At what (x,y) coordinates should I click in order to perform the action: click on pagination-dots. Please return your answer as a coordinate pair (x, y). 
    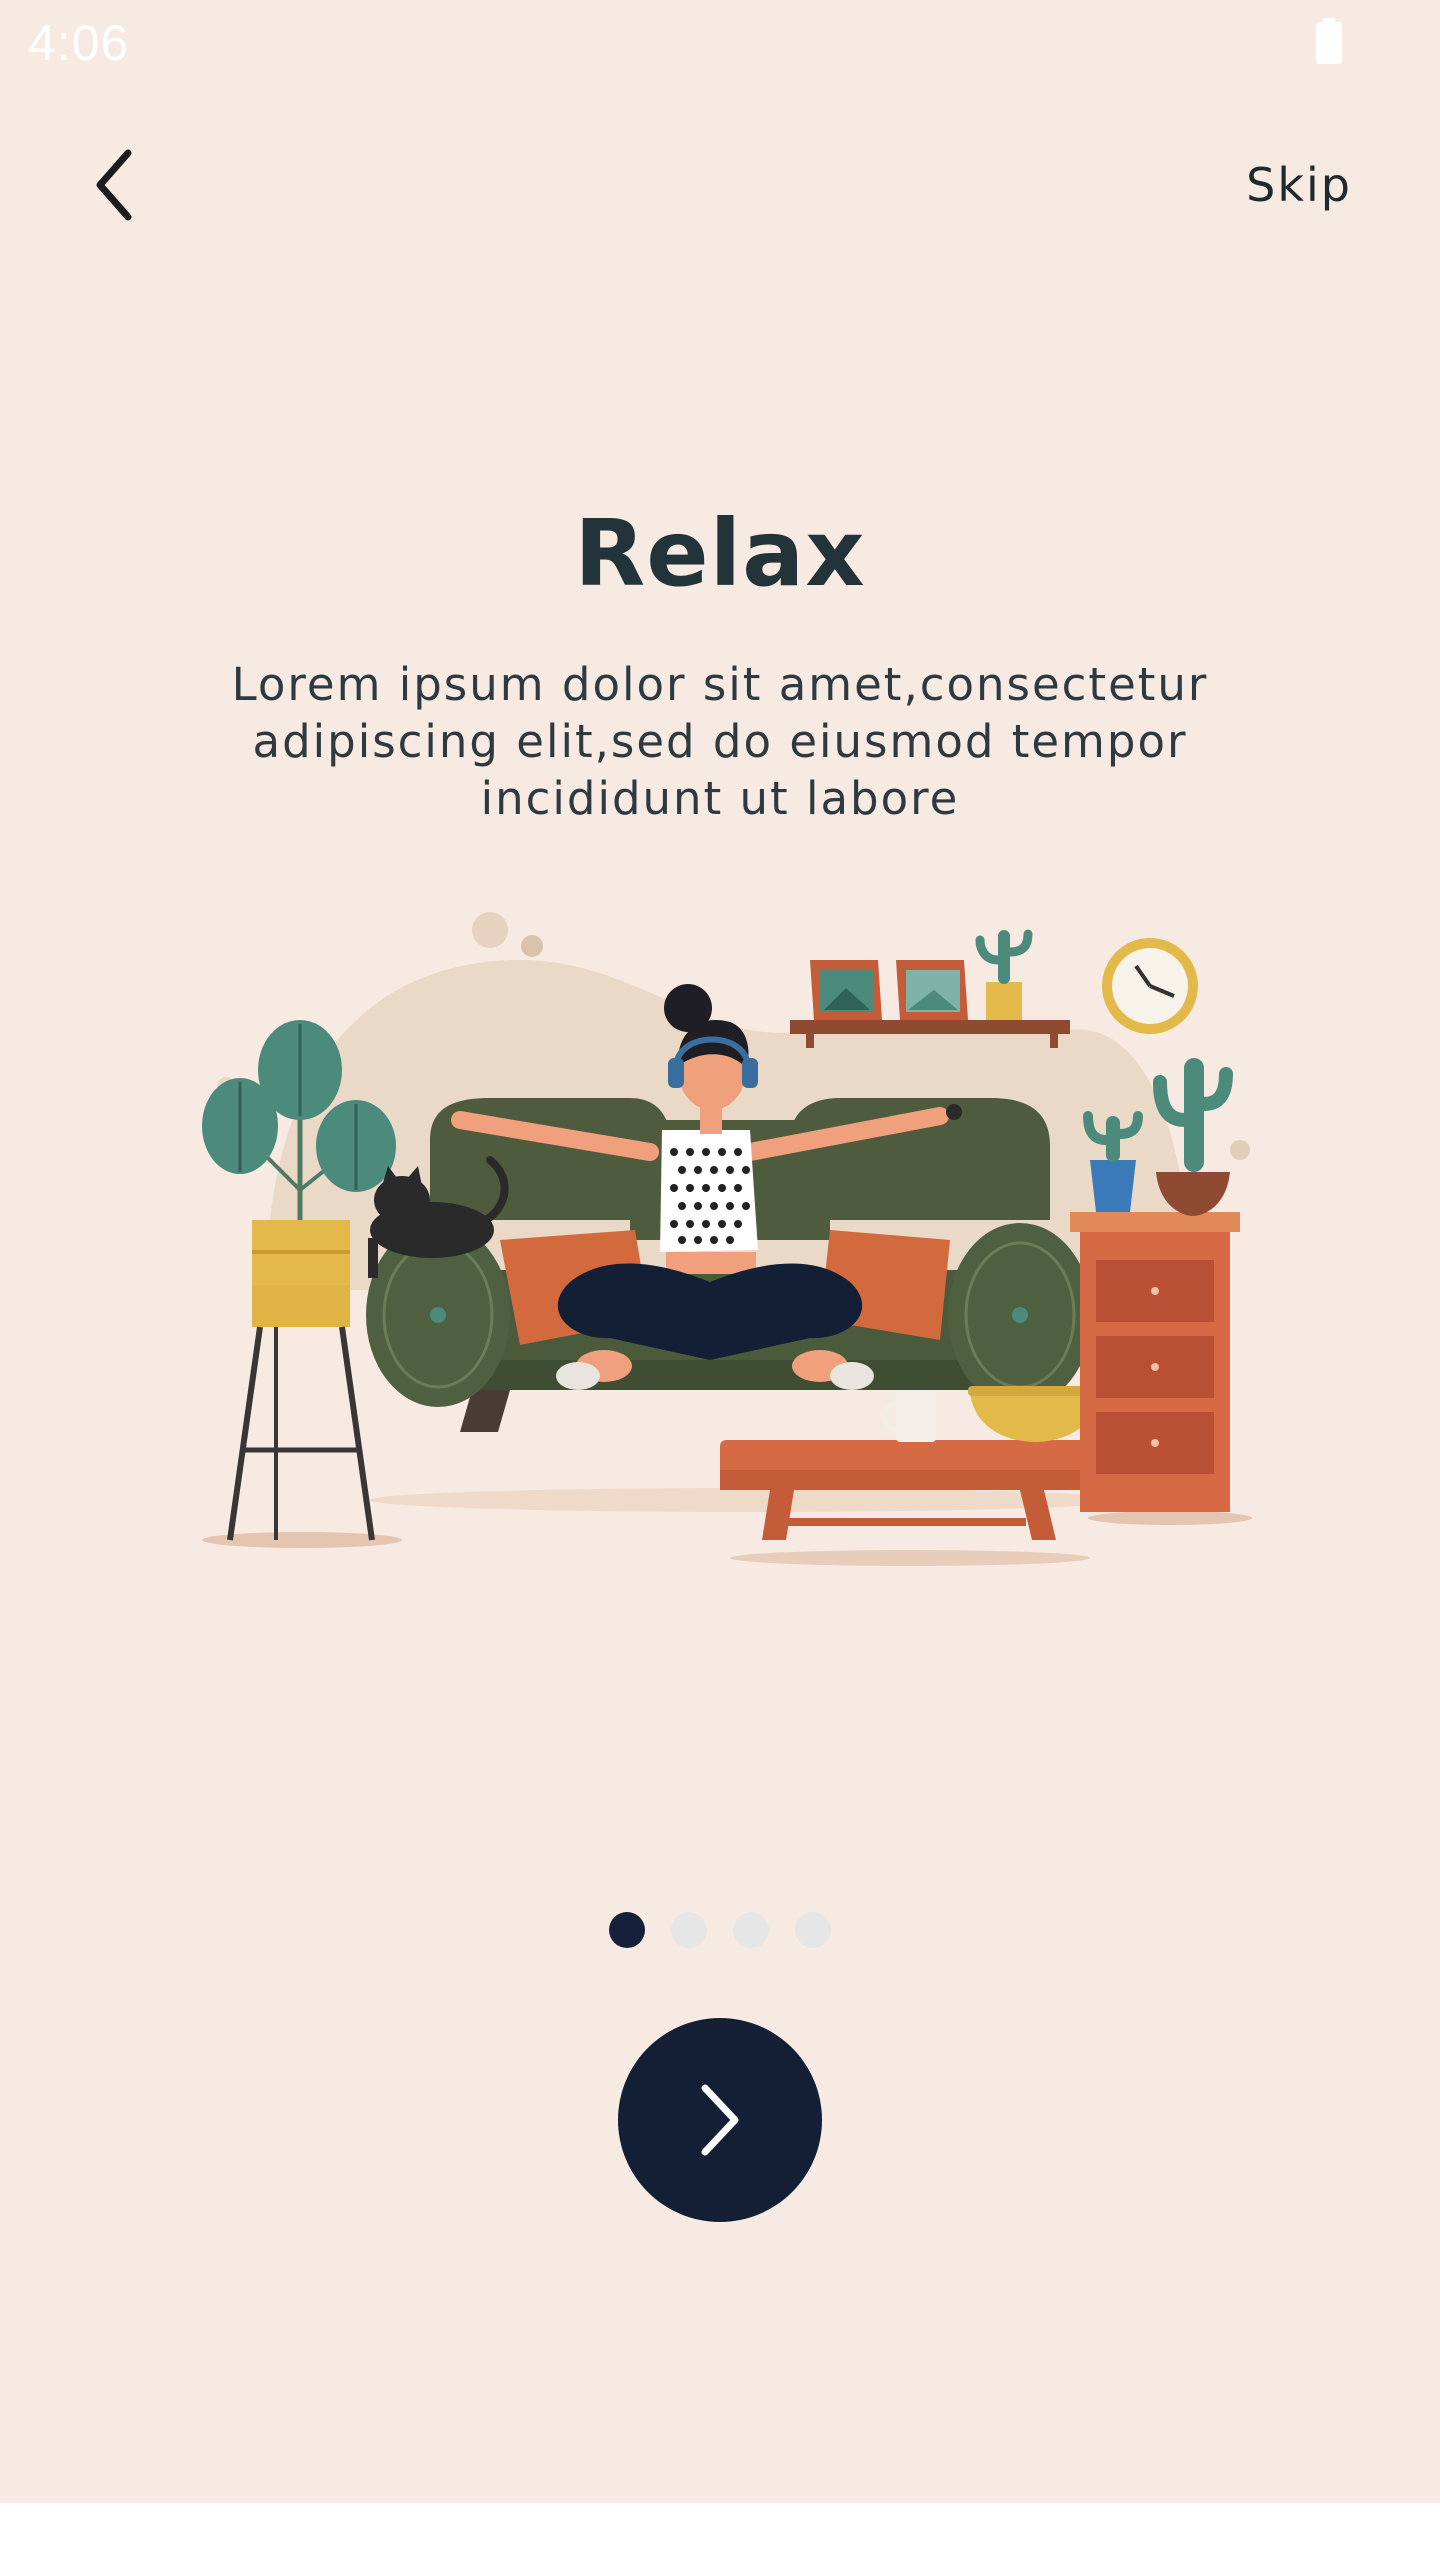
    Looking at the image, I should click on (720, 1930).